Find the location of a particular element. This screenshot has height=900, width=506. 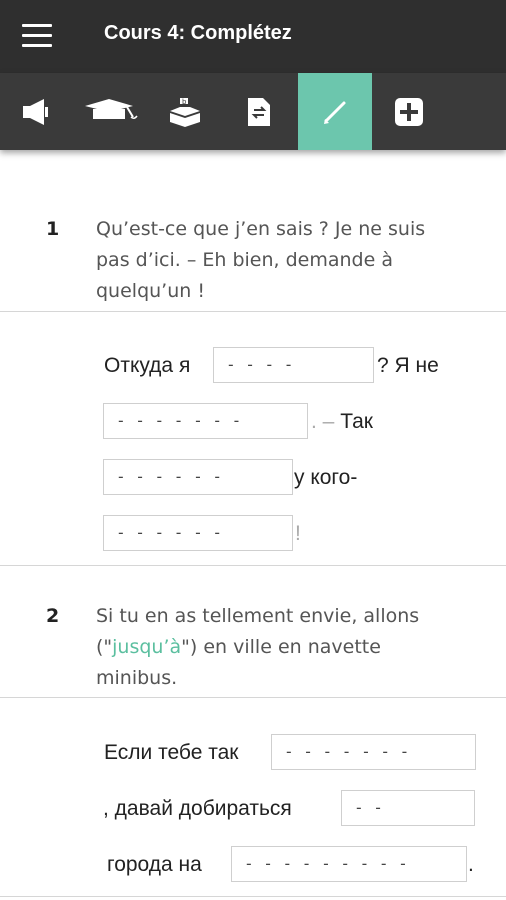

tool-add is located at coordinates (409, 111).